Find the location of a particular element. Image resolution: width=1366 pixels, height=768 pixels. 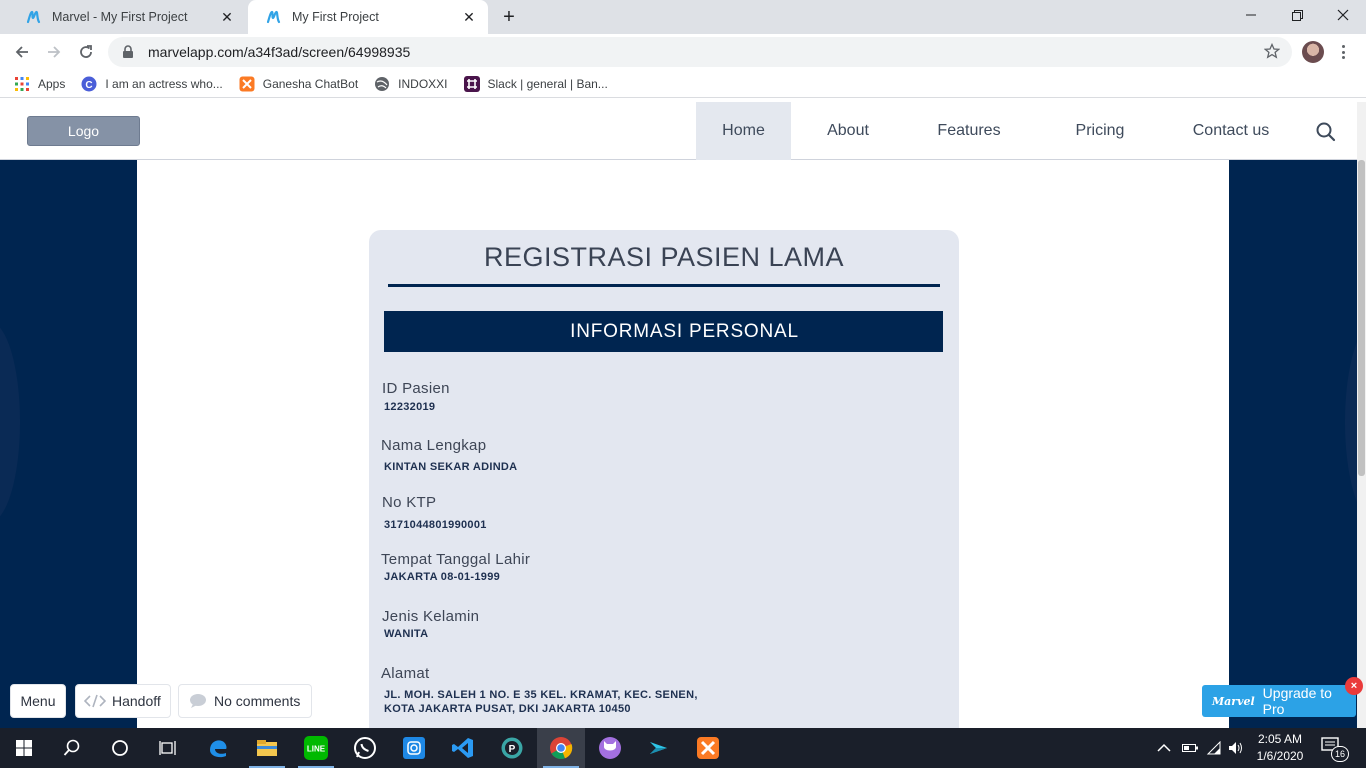

nav-about: About is located at coordinates (848, 131).